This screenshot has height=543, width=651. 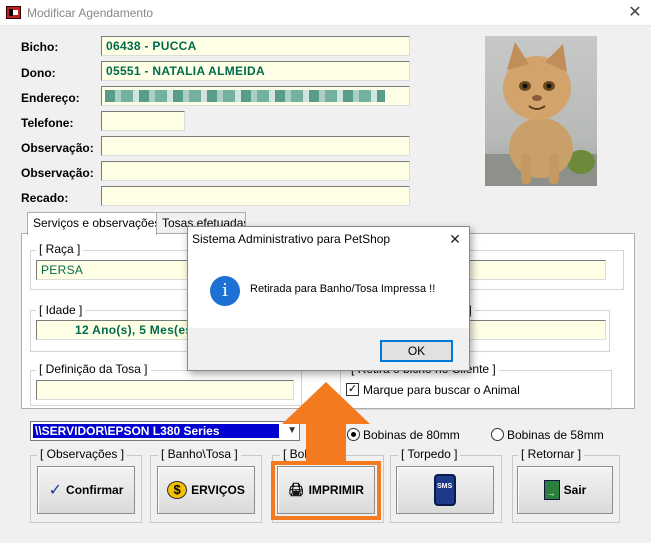 What do you see at coordinates (92, 223) in the screenshot?
I see `tab-servicos: Serviços e observações` at bounding box center [92, 223].